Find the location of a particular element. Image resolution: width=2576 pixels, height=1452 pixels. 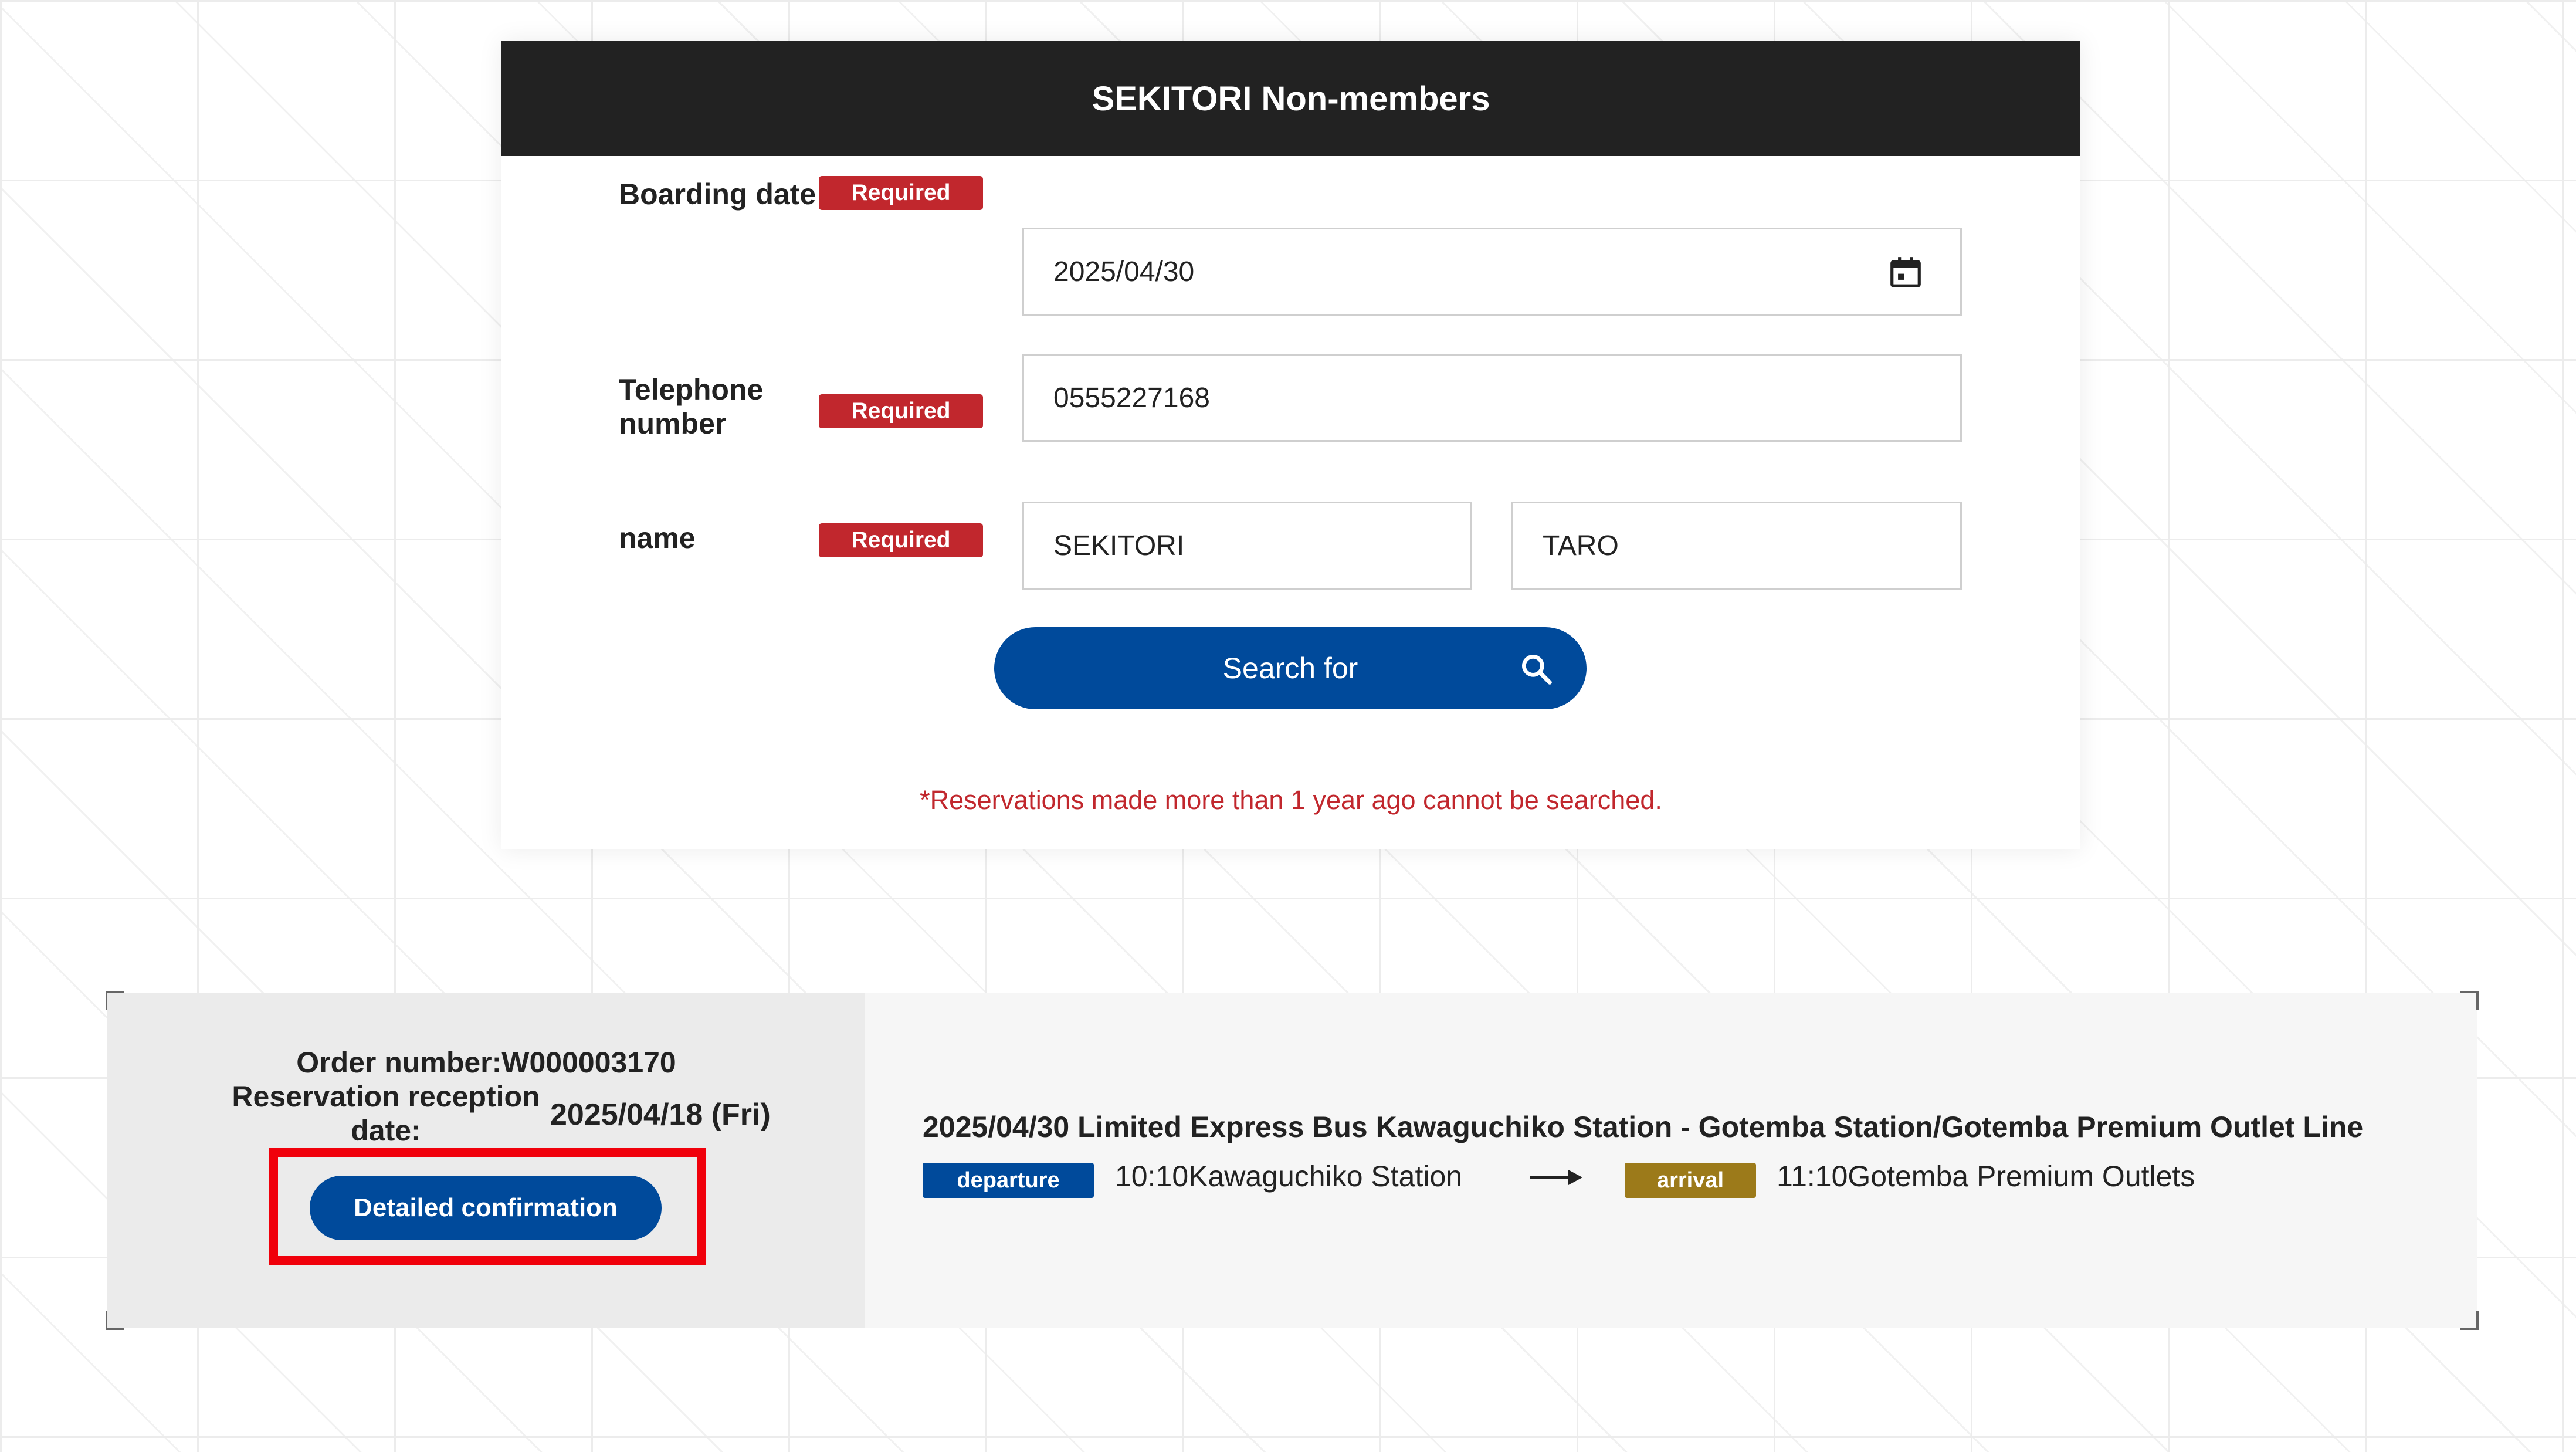

first-name-field: TARO is located at coordinates (1737, 546).